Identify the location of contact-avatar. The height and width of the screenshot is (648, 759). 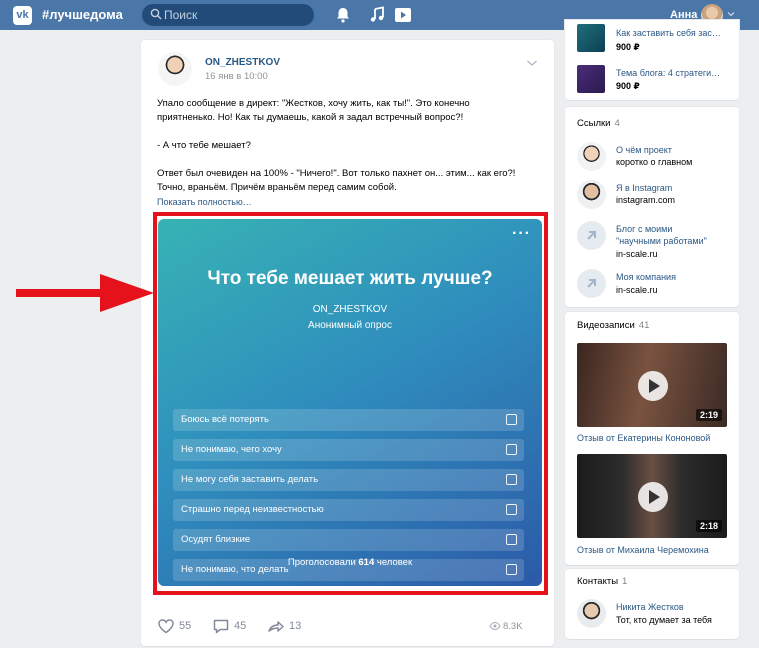
(591, 613).